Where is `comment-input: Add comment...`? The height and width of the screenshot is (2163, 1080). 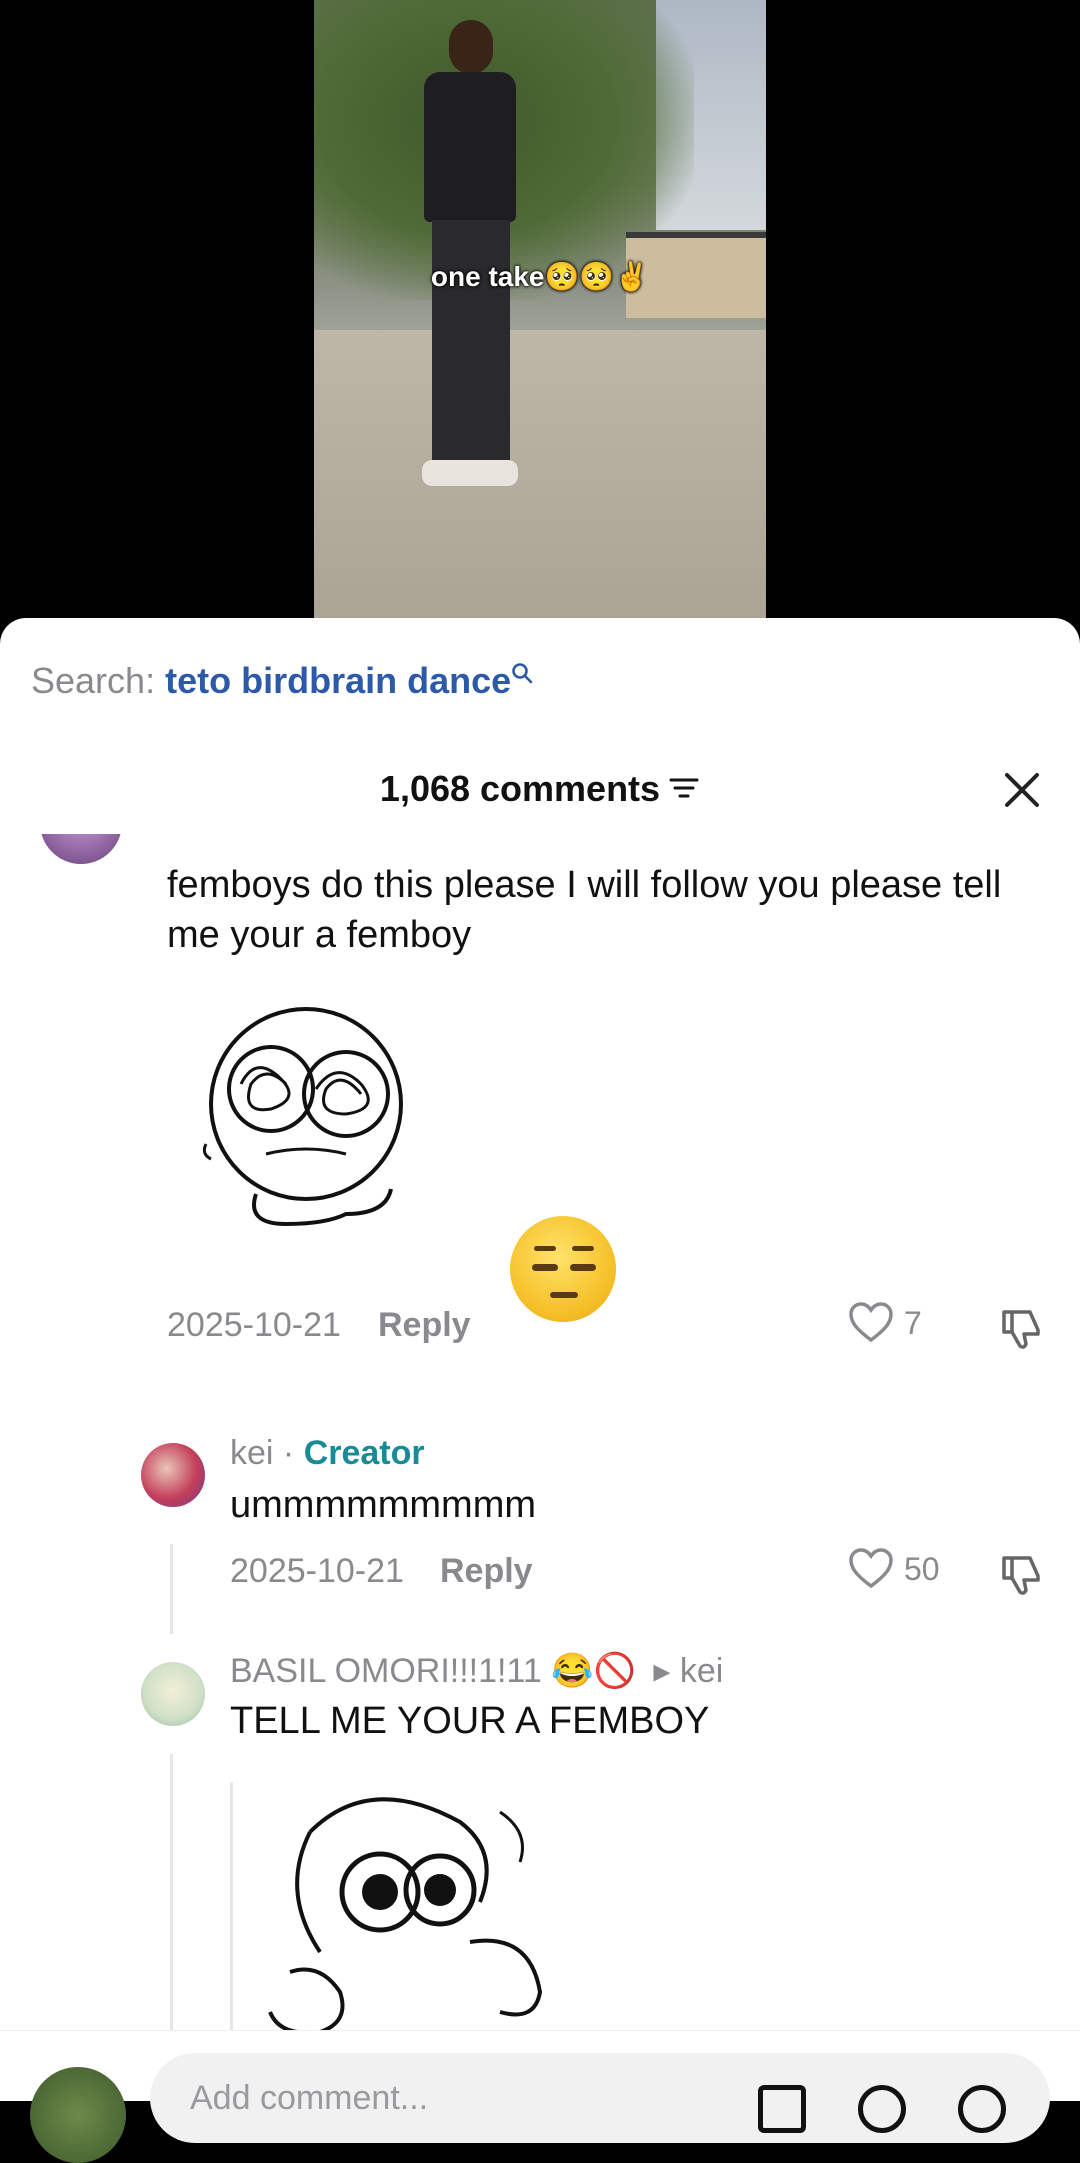 comment-input: Add comment... is located at coordinates (600, 2098).